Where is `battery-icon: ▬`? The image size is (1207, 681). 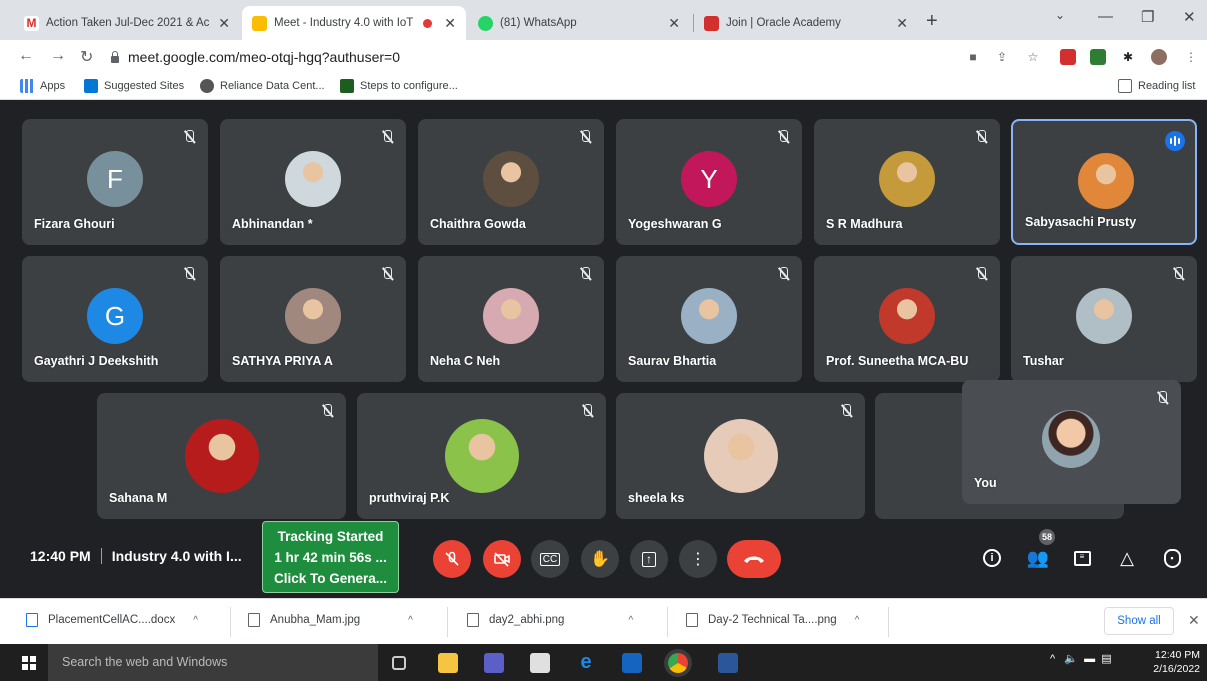 battery-icon: ▬ is located at coordinates (1089, 659).